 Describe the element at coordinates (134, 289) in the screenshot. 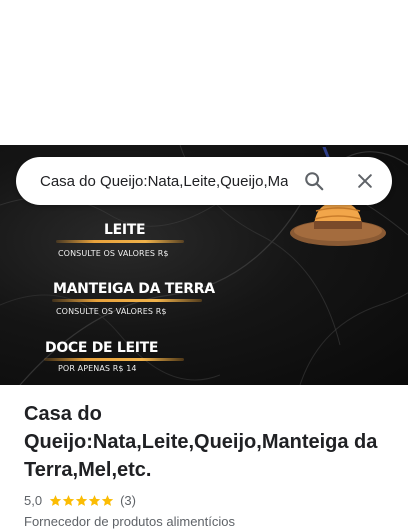

I see `menu-item-title-manteiga: MANTEIGA DA TERRA` at that location.